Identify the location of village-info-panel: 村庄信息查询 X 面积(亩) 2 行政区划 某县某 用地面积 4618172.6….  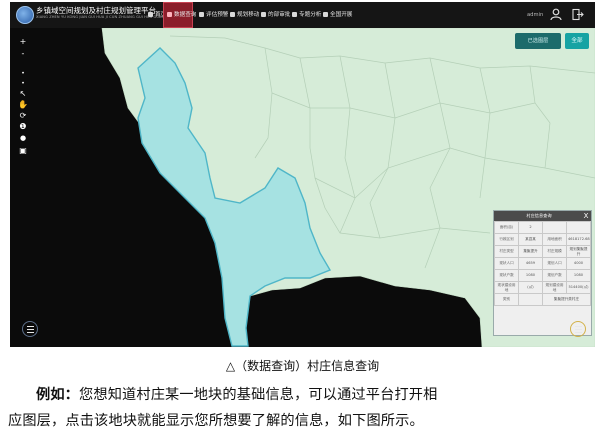
(542, 273).